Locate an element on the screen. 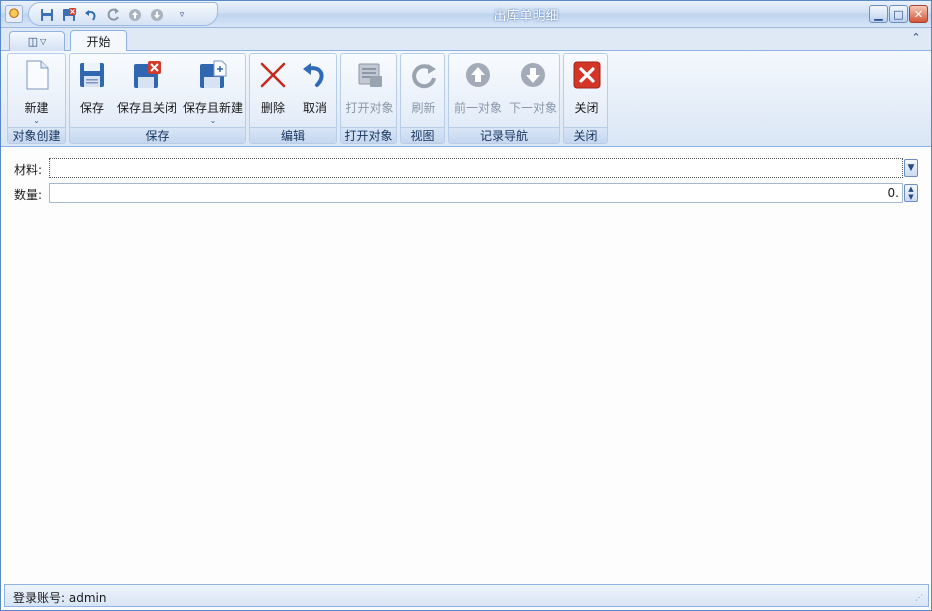  resize-grip-icon: ⋰ is located at coordinates (920, 598).